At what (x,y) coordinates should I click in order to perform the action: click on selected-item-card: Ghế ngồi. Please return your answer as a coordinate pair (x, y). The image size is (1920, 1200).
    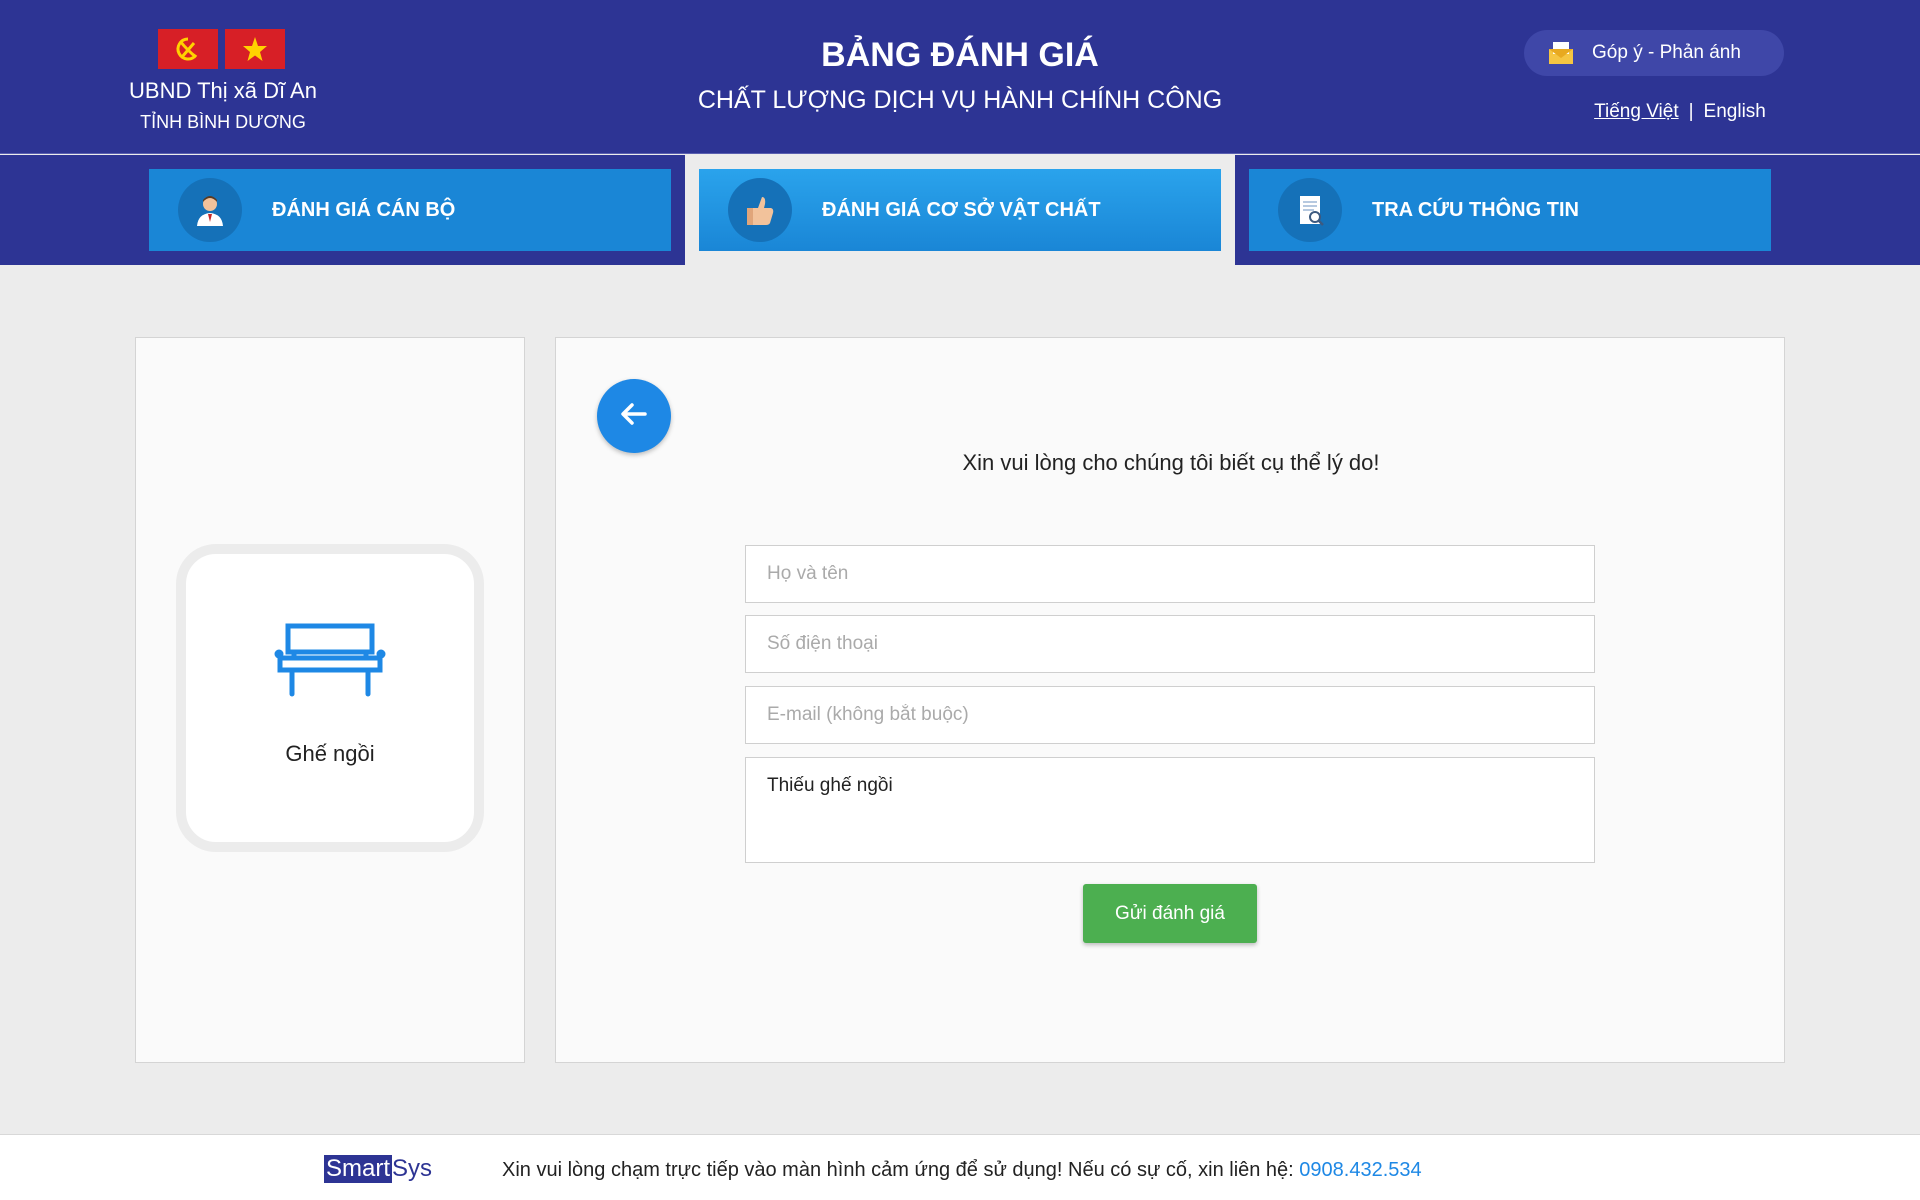
    Looking at the image, I should click on (330, 698).